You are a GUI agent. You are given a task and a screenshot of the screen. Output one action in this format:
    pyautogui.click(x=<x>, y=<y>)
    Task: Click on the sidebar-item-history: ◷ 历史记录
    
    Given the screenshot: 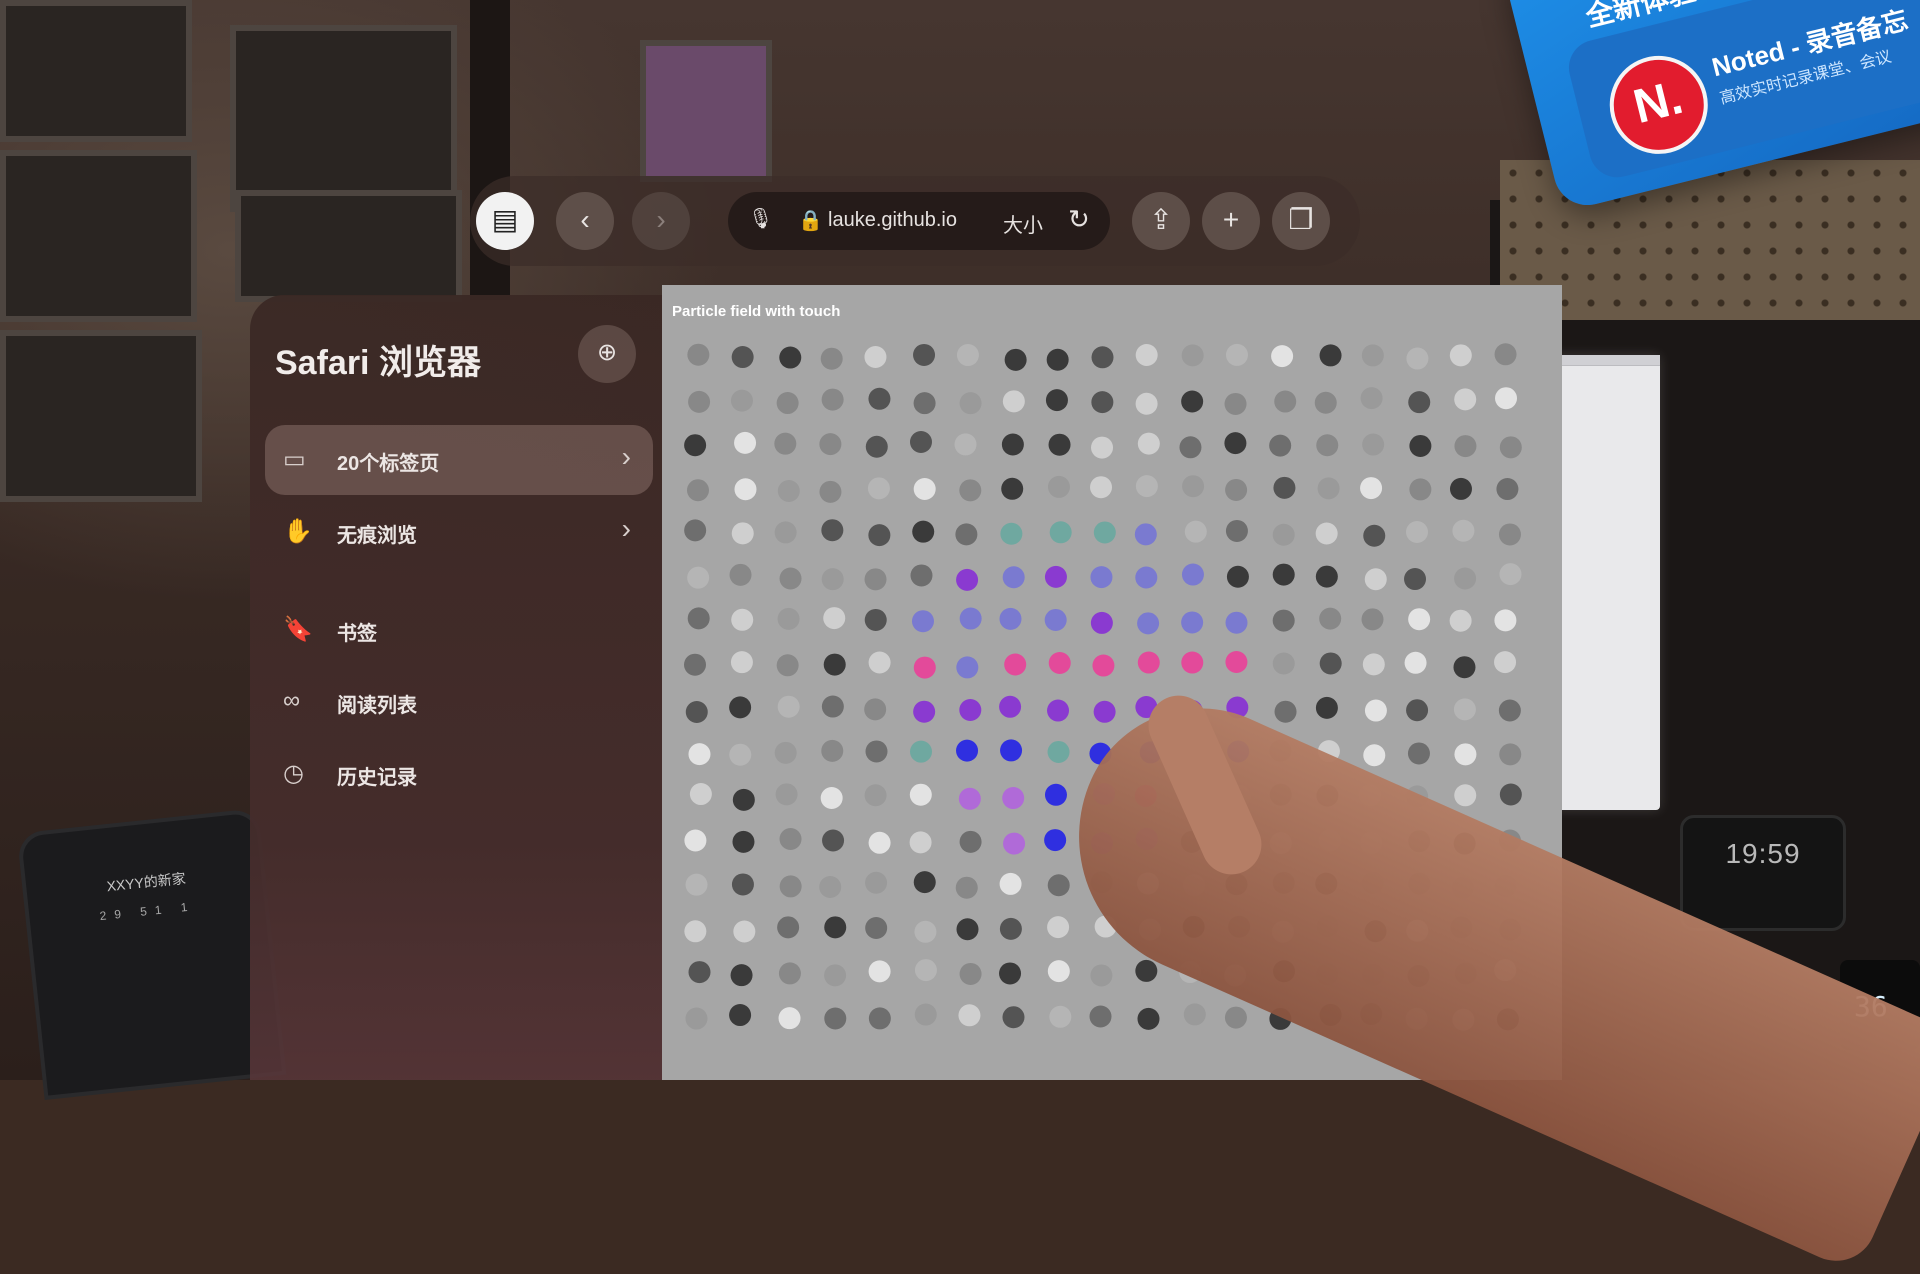 What is the action you would take?
    pyautogui.click(x=459, y=774)
    